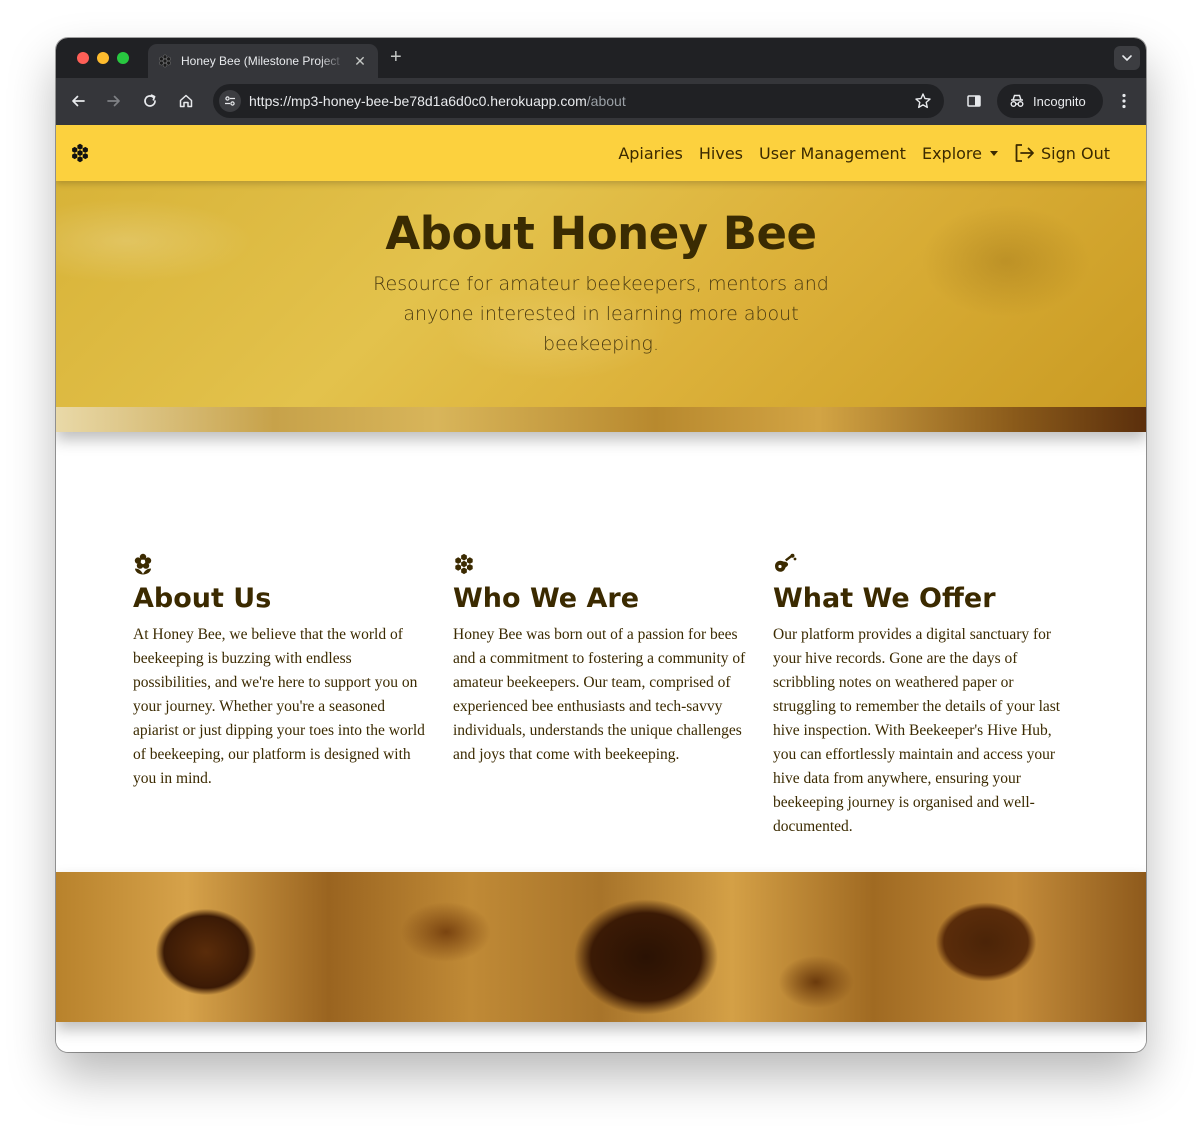 The image size is (1202, 1126). I want to click on side-panel-icon, so click(974, 101).